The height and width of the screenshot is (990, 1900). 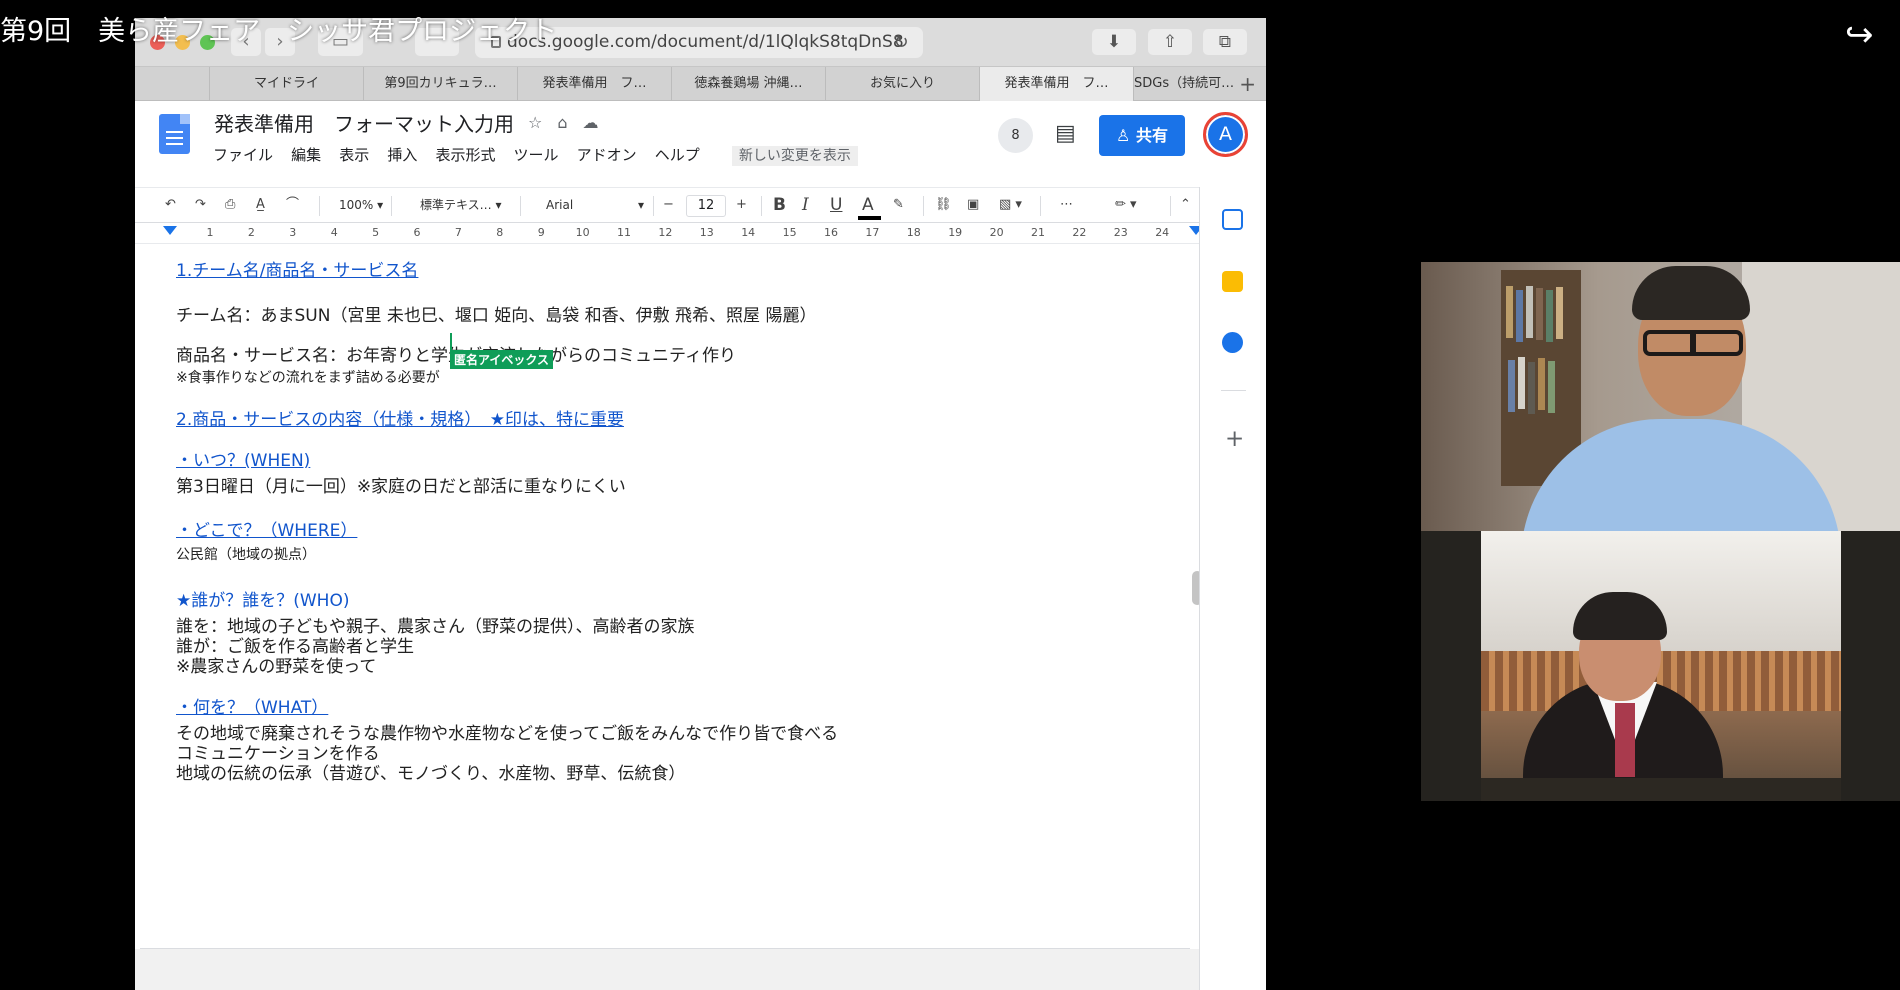 What do you see at coordinates (562, 122) in the screenshot?
I see `move-folder-icon: ⌂` at bounding box center [562, 122].